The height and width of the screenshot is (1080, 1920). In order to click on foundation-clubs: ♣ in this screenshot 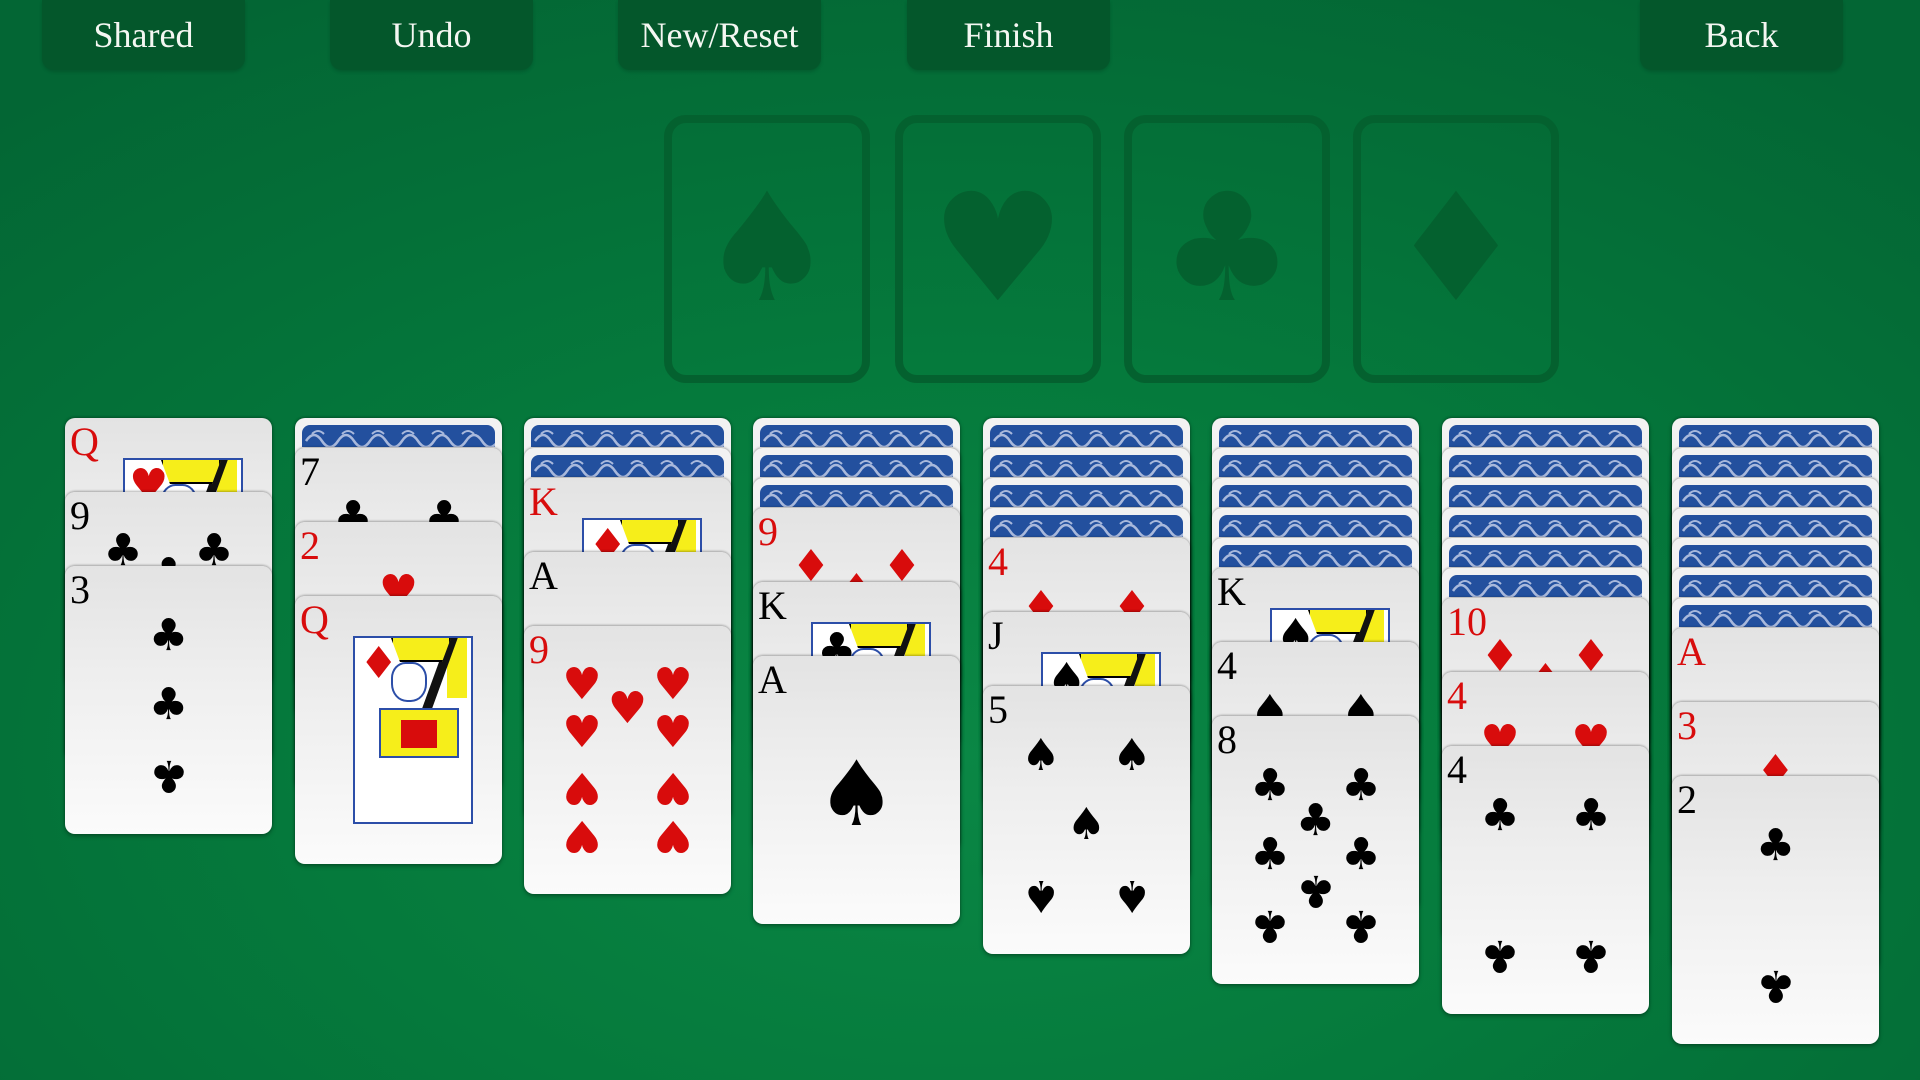, I will do `click(1227, 249)`.